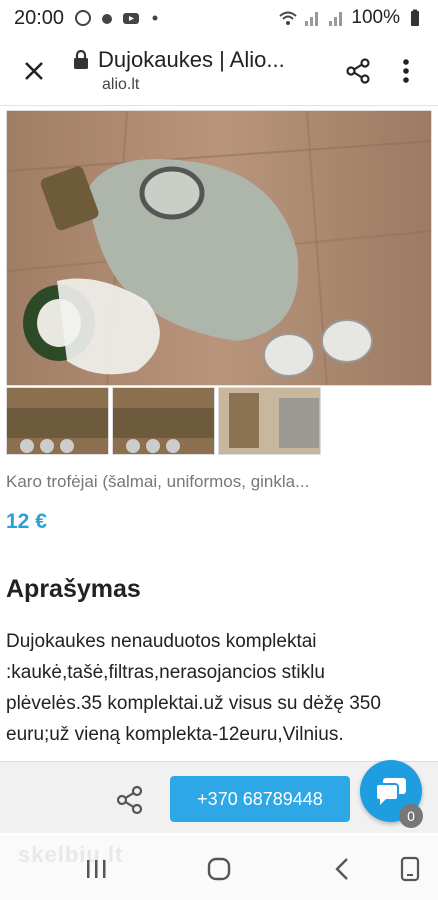  I want to click on battery-percent: 100%, so click(375, 17).